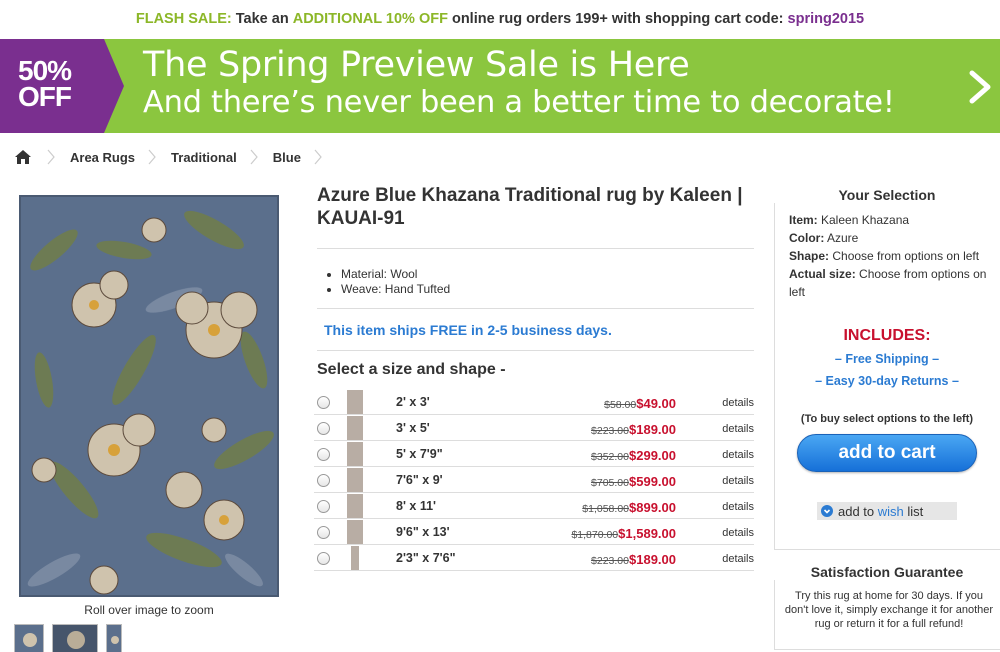  Describe the element at coordinates (826, 19) in the screenshot. I see `promo-code: spring2015` at that location.